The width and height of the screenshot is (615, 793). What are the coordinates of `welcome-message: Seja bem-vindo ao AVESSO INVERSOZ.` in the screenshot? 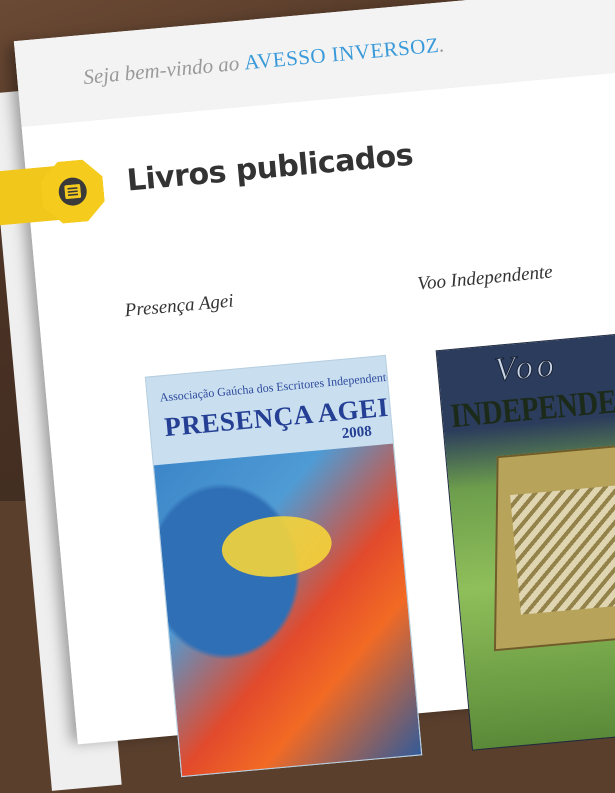 It's located at (263, 61).